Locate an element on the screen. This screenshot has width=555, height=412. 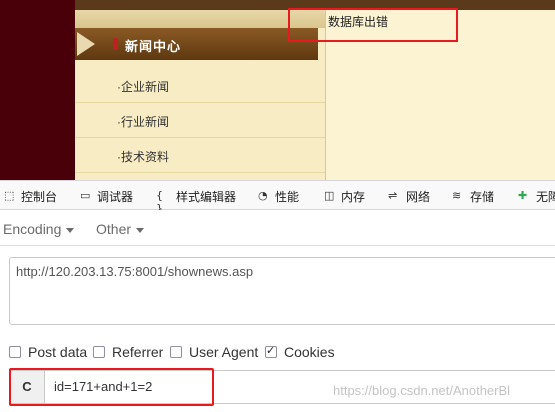
memory-icon: ◫ is located at coordinates (329, 195).